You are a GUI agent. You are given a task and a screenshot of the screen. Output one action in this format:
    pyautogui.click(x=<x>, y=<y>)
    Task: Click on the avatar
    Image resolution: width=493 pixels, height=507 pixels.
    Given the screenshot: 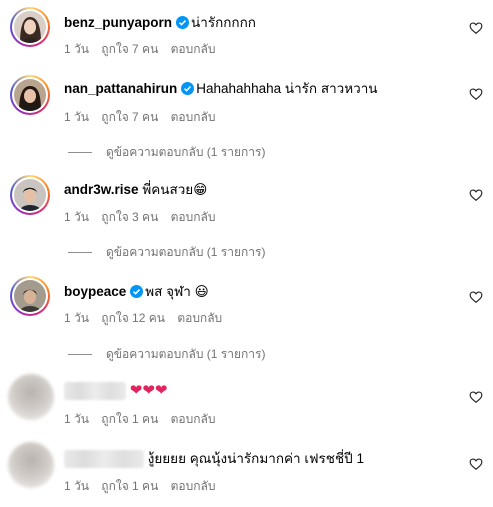 What is the action you would take?
    pyautogui.click(x=31, y=465)
    